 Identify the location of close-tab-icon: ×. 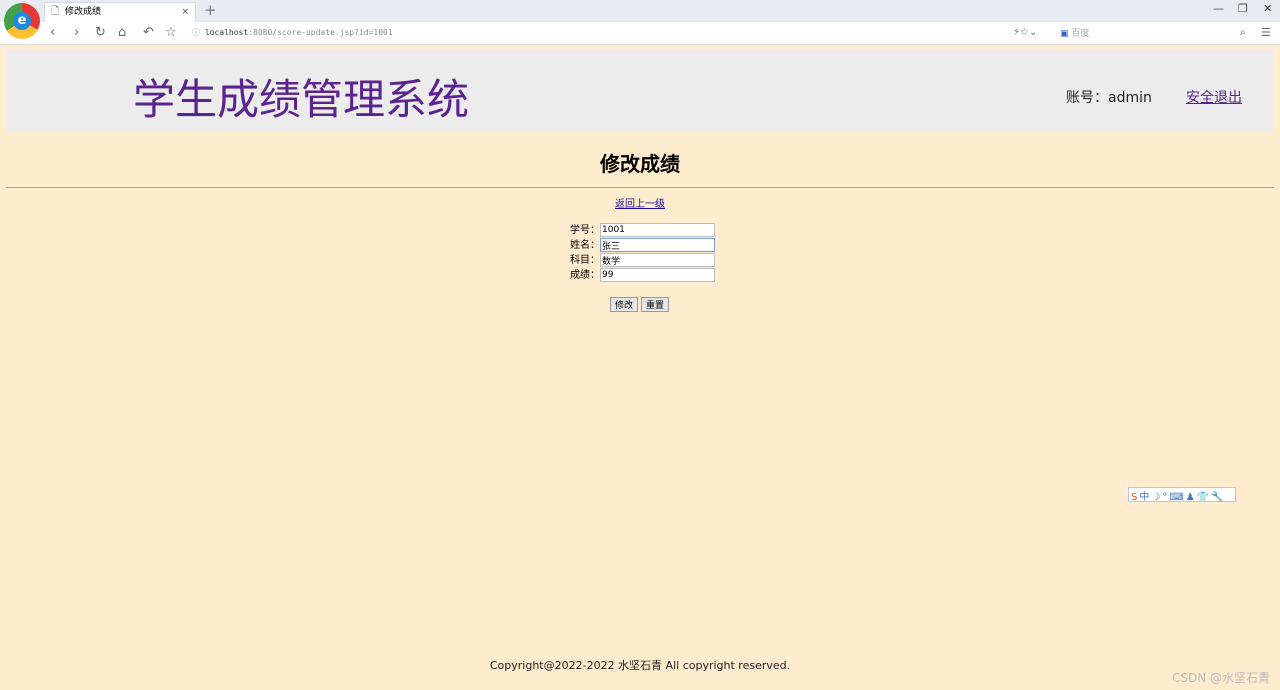
(185, 12).